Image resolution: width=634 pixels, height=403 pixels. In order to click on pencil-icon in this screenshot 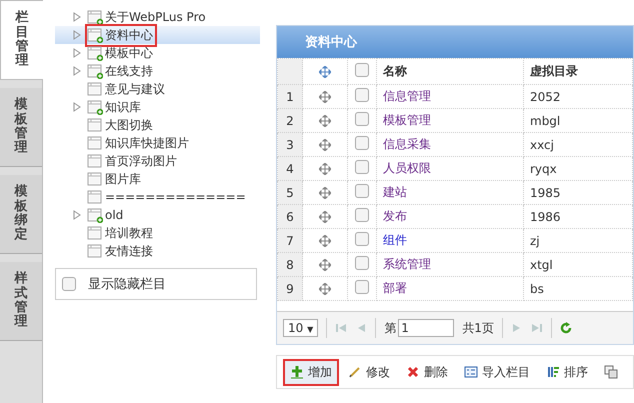, I will do `click(355, 372)`.